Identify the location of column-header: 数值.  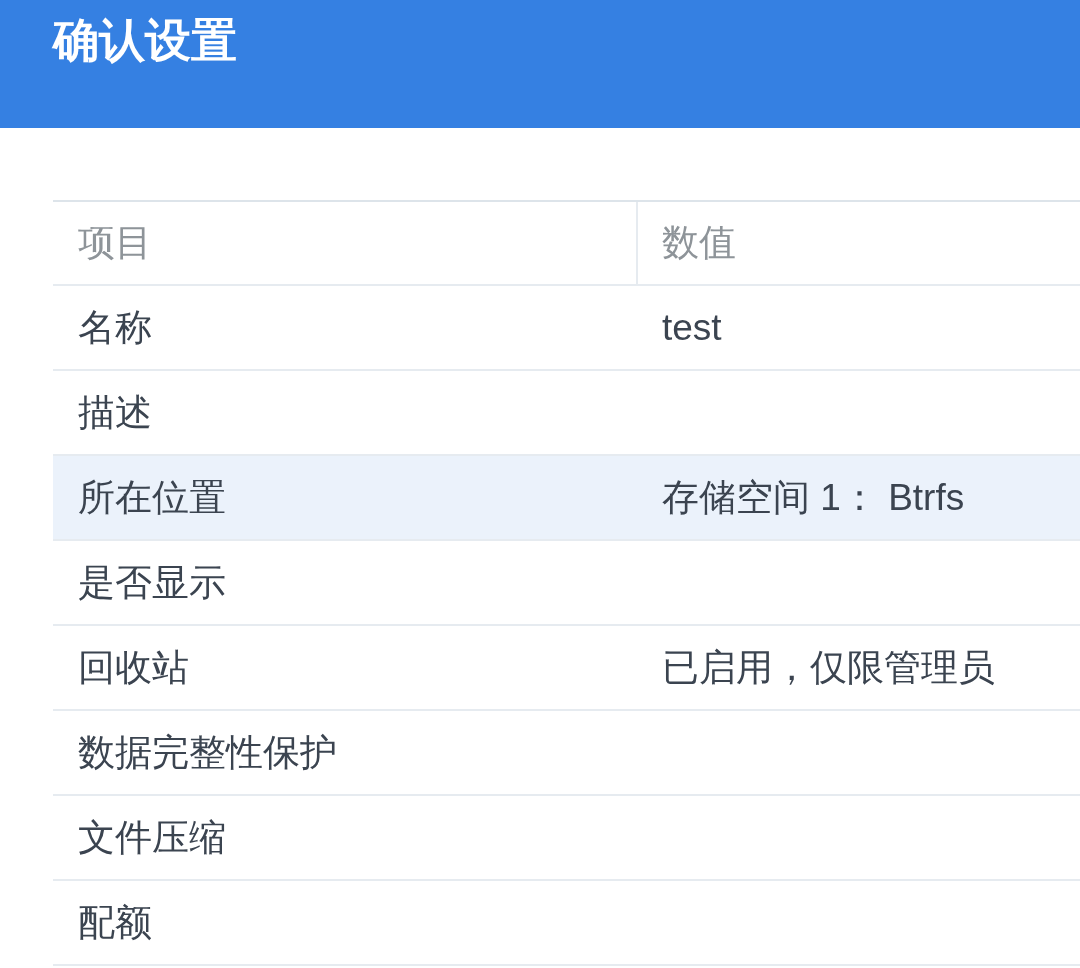
(699, 243).